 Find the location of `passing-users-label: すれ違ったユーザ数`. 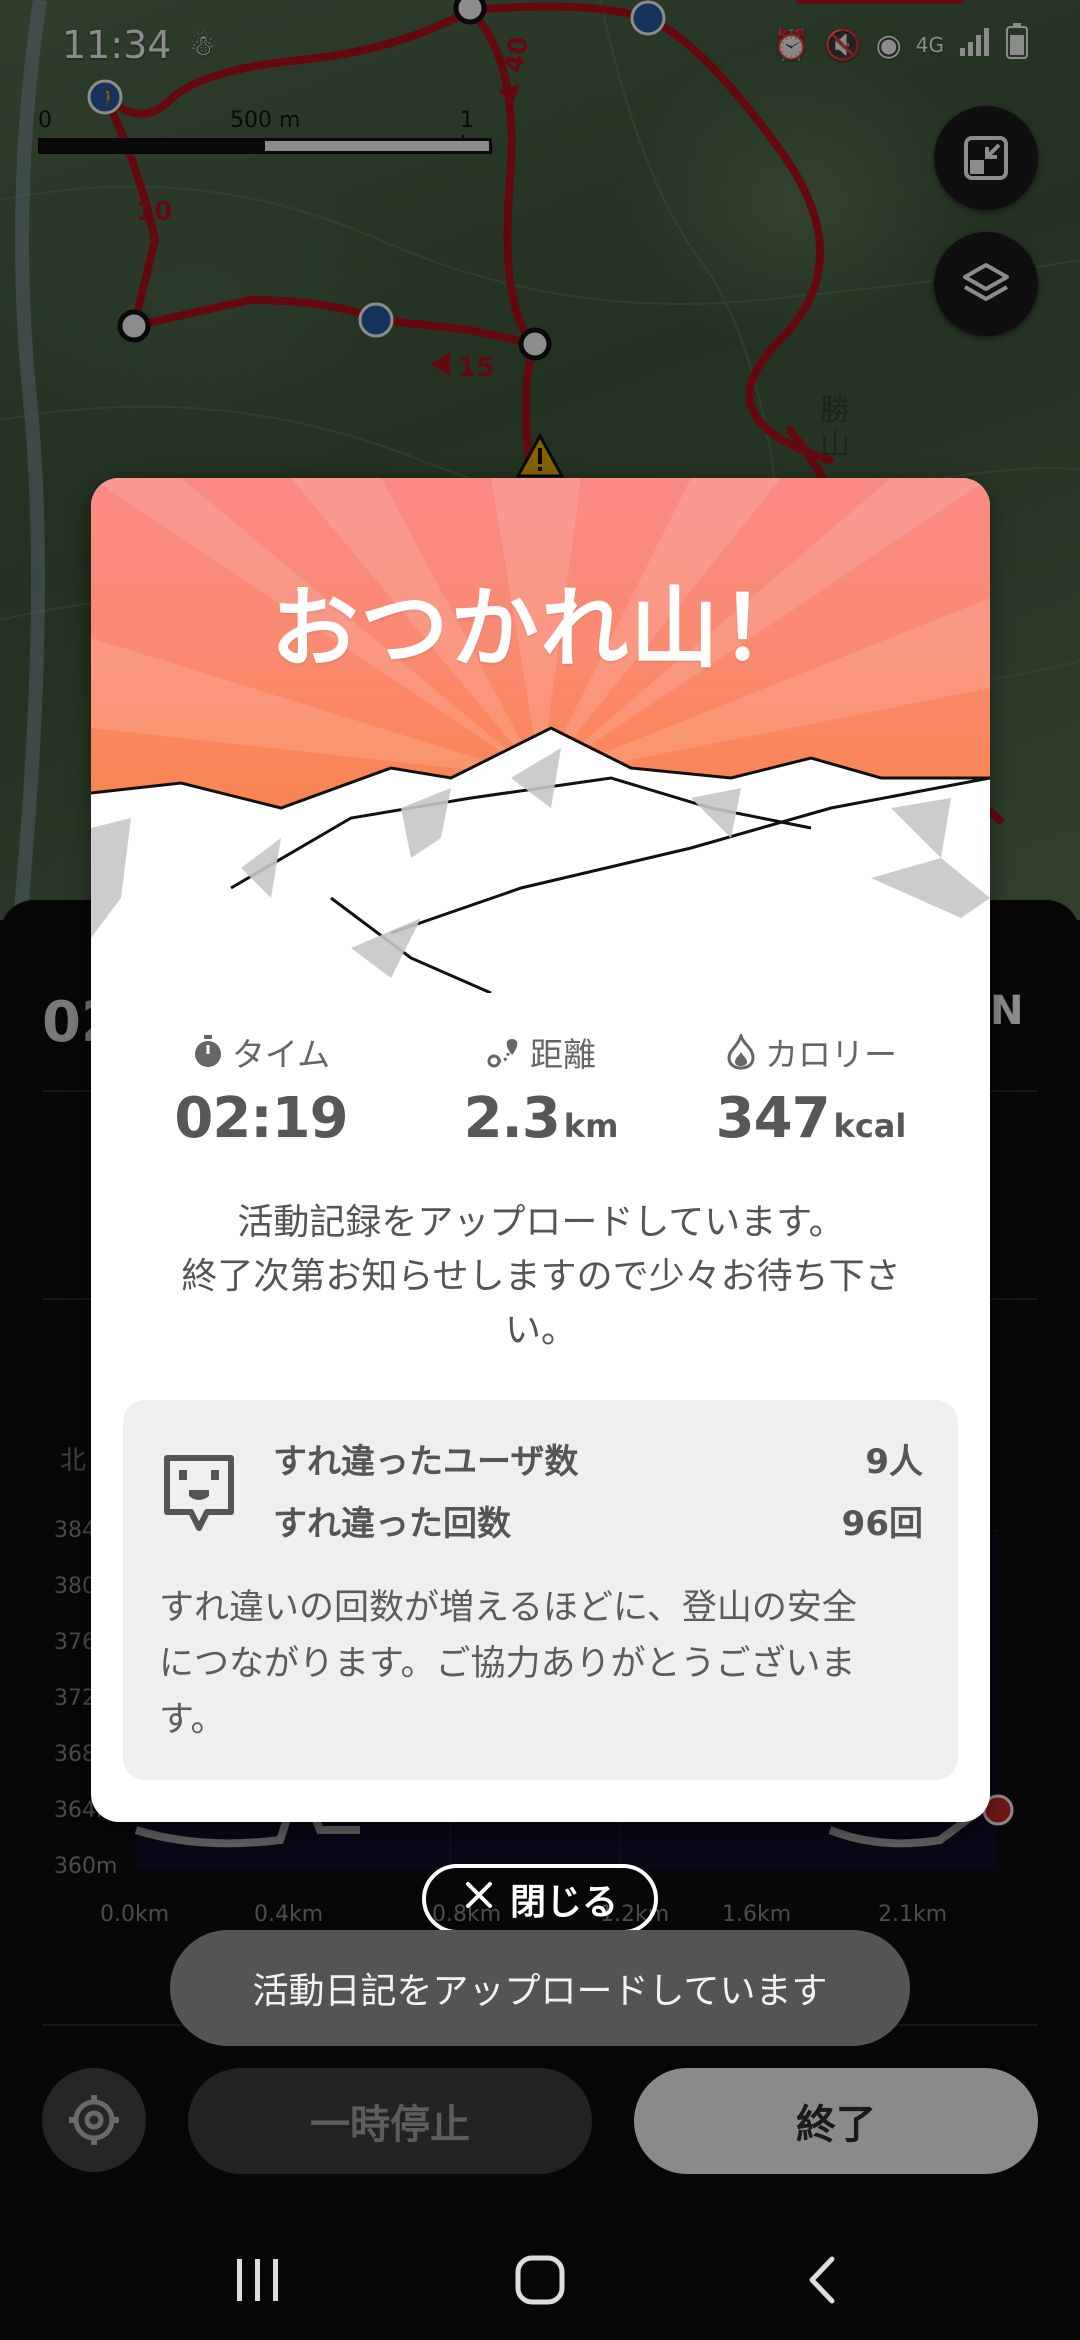

passing-users-label: すれ違ったユーザ数 is located at coordinates (426, 1462).